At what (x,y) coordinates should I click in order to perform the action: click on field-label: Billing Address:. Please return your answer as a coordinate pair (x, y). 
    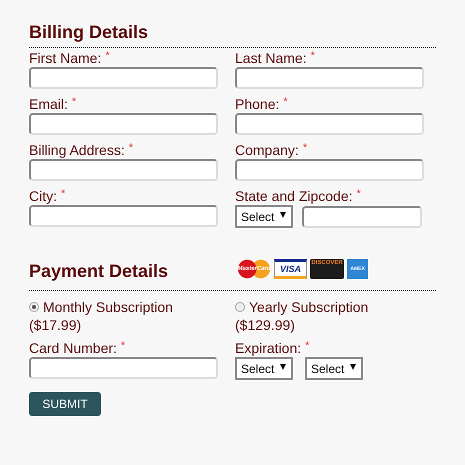
    Looking at the image, I should click on (77, 150).